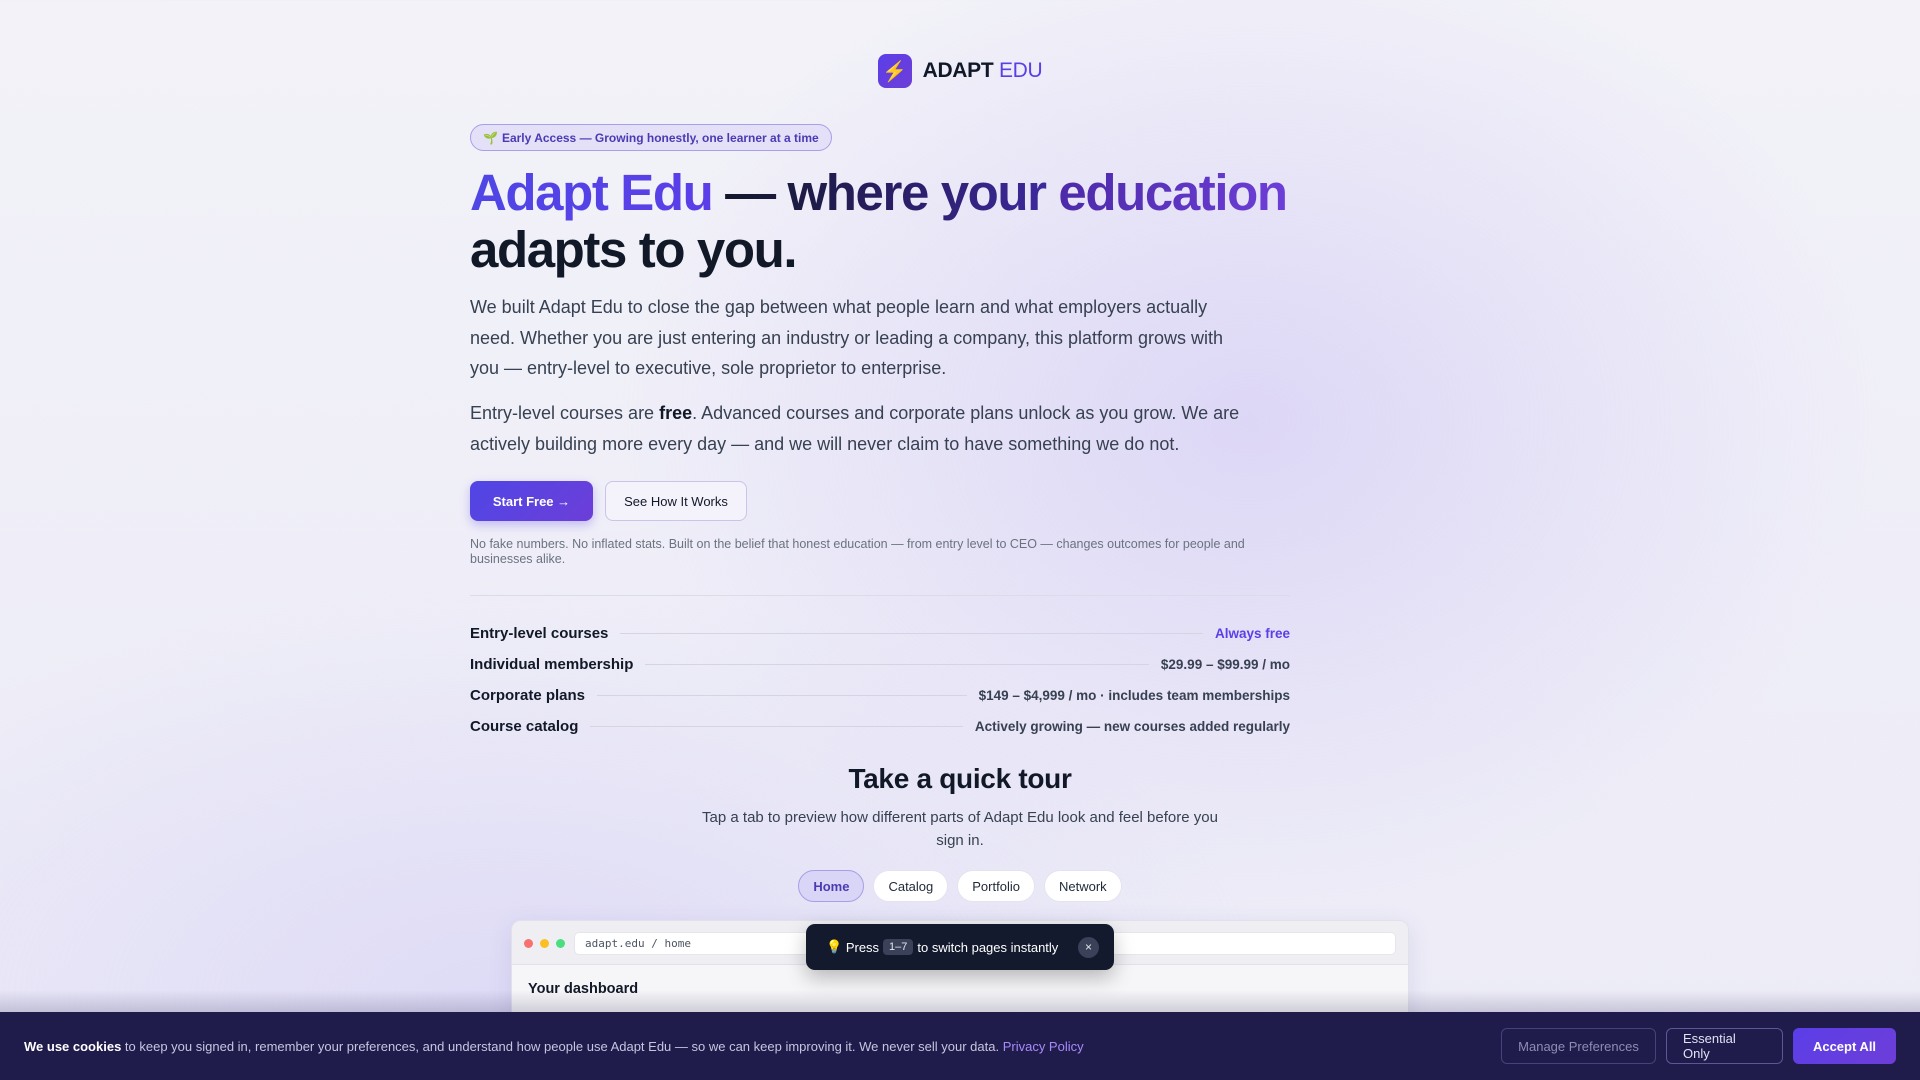  Describe the element at coordinates (544, 943) in the screenshot. I see `minimize-dot-icon` at that location.